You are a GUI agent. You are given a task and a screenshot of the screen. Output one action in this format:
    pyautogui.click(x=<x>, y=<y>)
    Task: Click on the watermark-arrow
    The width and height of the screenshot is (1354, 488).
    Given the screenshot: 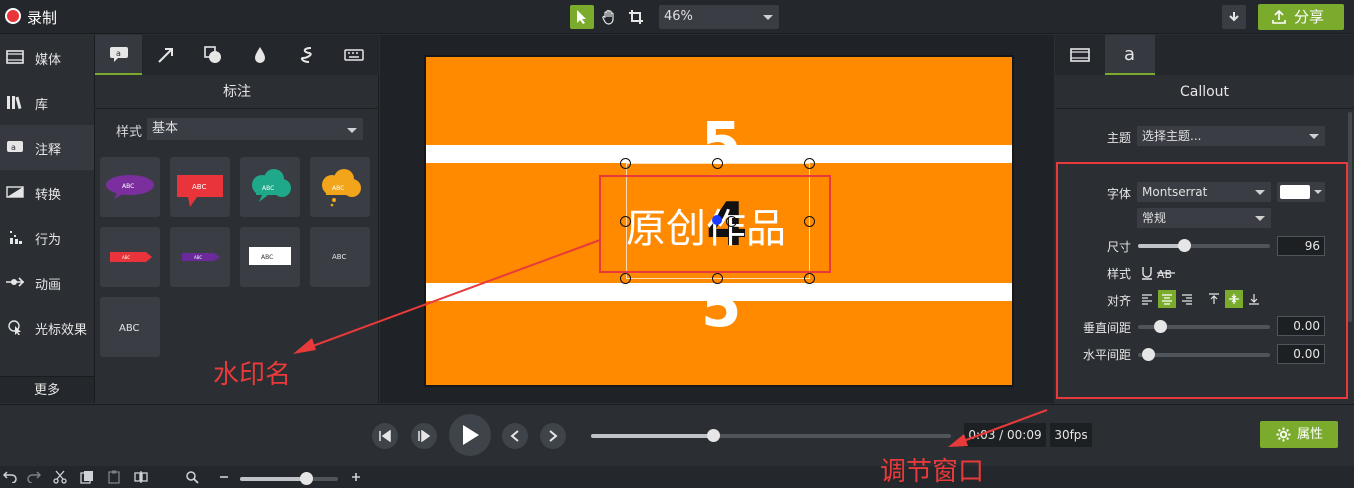 What is the action you would take?
    pyautogui.click(x=451, y=295)
    